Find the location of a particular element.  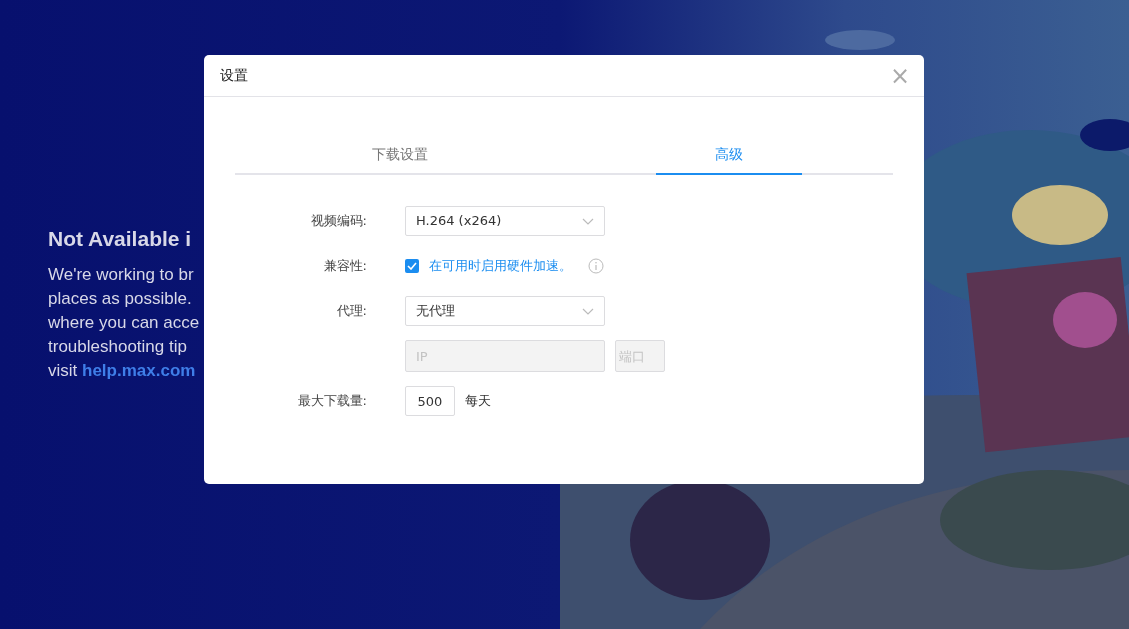

body-text-line: where you can acce is located at coordinates (124, 323).